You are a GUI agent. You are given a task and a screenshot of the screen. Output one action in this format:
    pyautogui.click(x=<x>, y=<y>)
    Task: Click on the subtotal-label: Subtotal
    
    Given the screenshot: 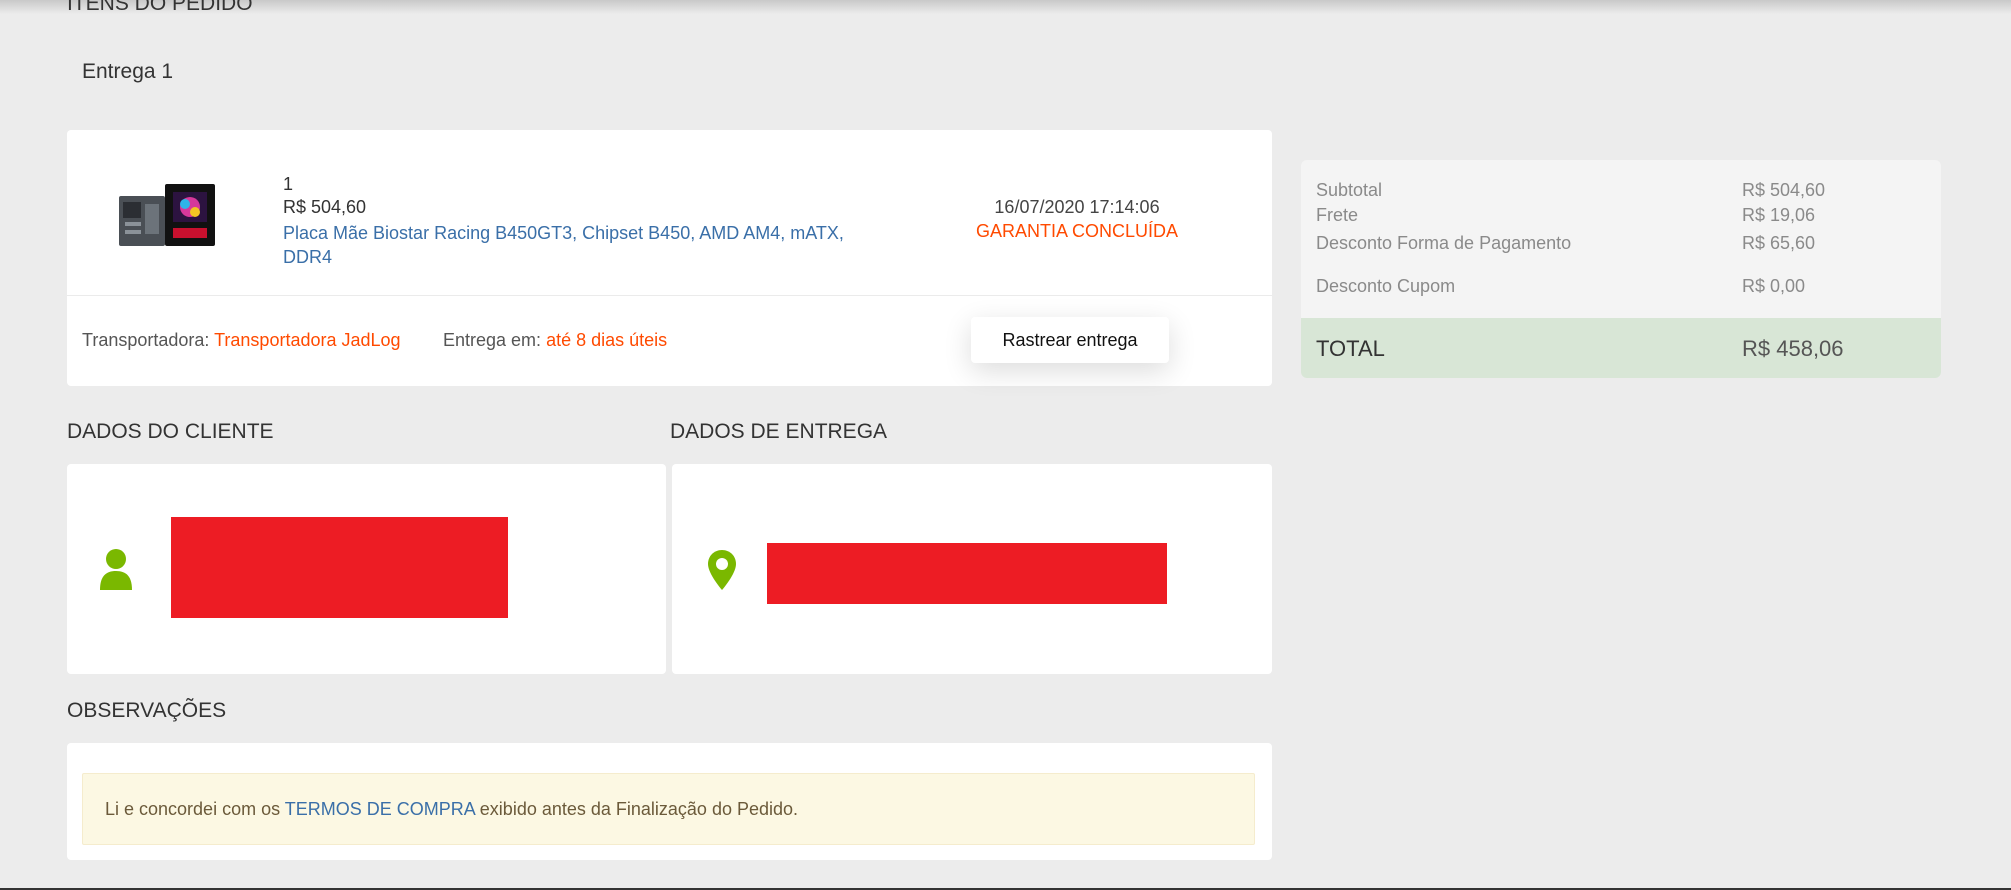 What is the action you would take?
    pyautogui.click(x=1349, y=190)
    